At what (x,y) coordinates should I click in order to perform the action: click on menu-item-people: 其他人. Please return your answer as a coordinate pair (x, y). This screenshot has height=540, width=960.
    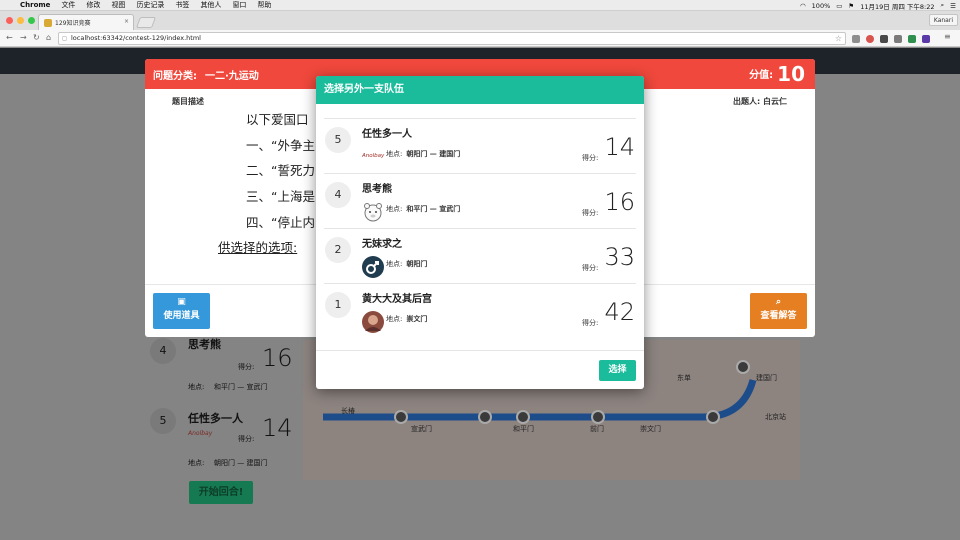
    Looking at the image, I should click on (210, 5).